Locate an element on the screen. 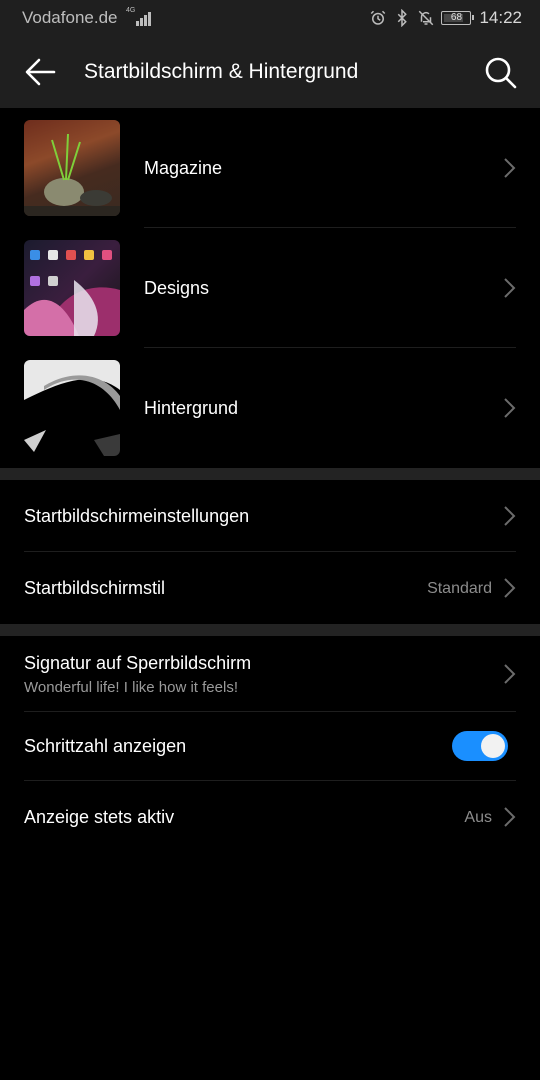 The height and width of the screenshot is (1080, 540). battery-icon: 68 is located at coordinates (458, 18).